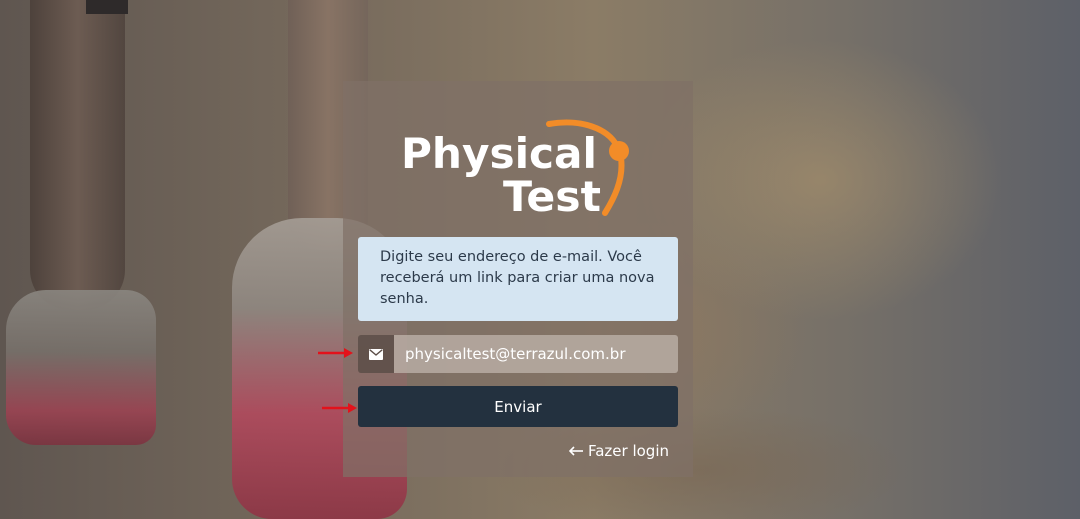 The image size is (1080, 519). Describe the element at coordinates (339, 408) in the screenshot. I see `red-arrow-marker-button` at that location.